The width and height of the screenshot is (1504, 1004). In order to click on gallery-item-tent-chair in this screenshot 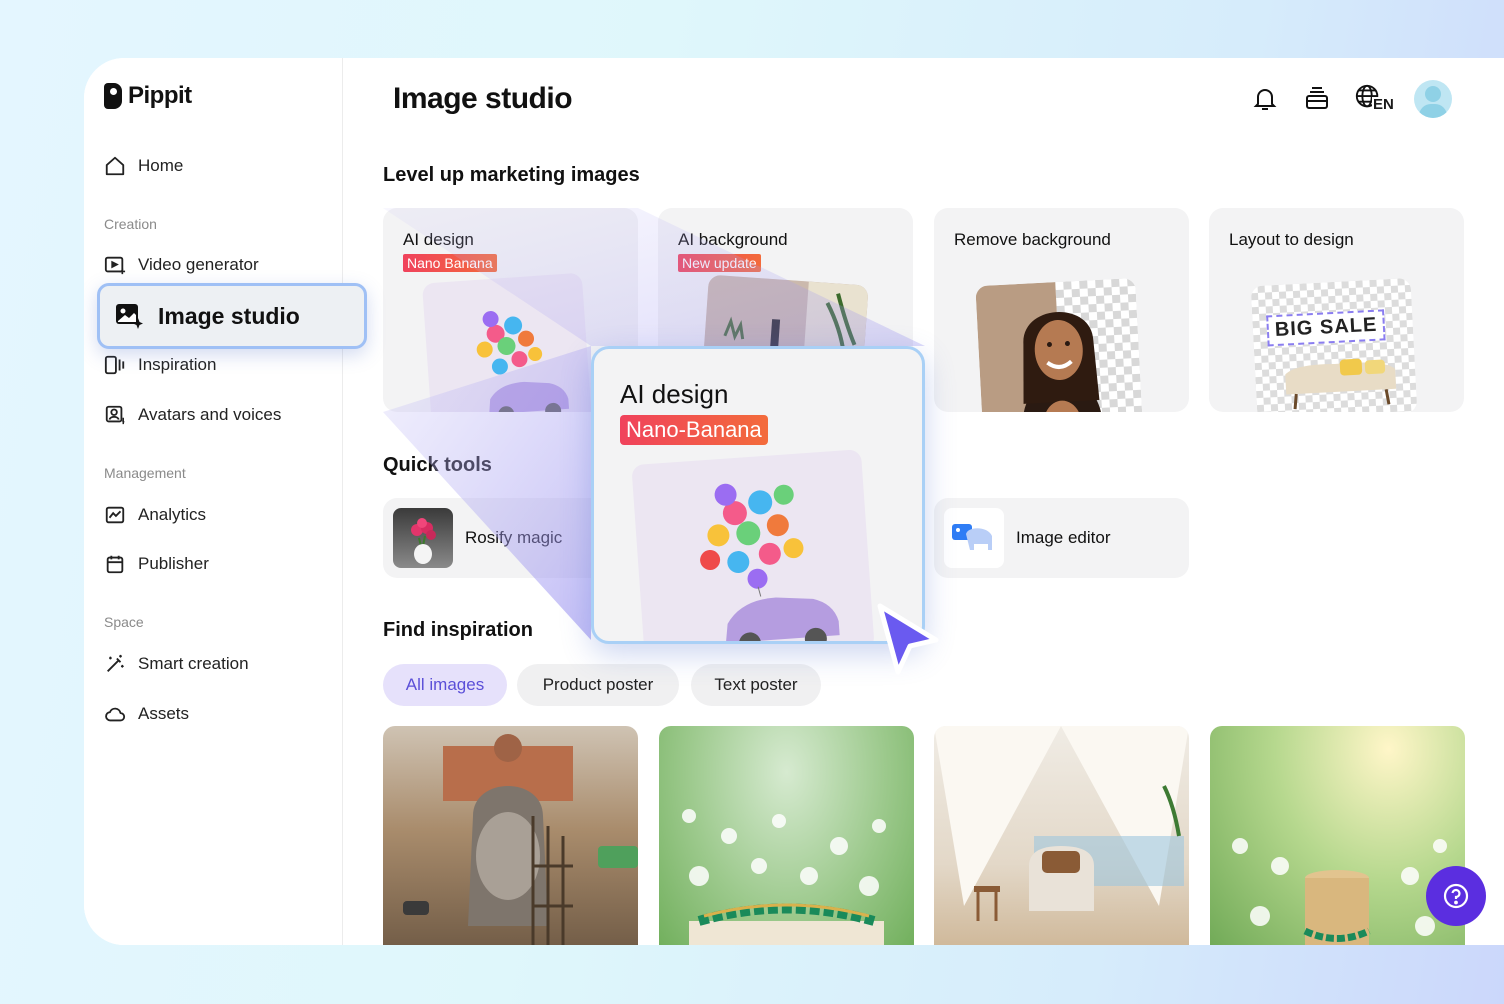, I will do `click(1061, 835)`.